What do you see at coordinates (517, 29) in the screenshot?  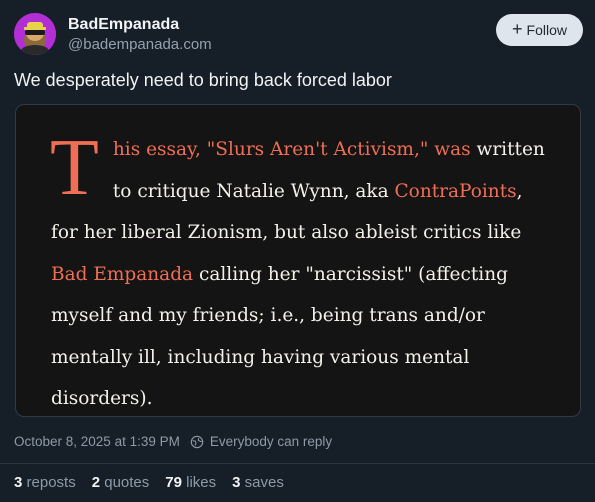 I see `plus-icon: +` at bounding box center [517, 29].